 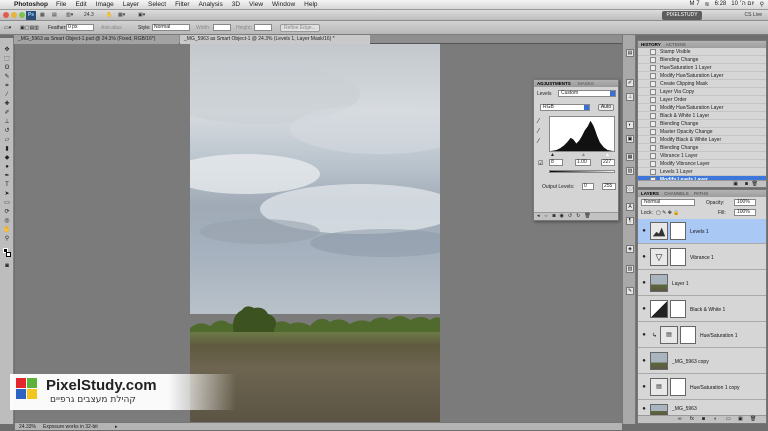 I want to click on move-tool-icon: ✥, so click(x=7, y=50).